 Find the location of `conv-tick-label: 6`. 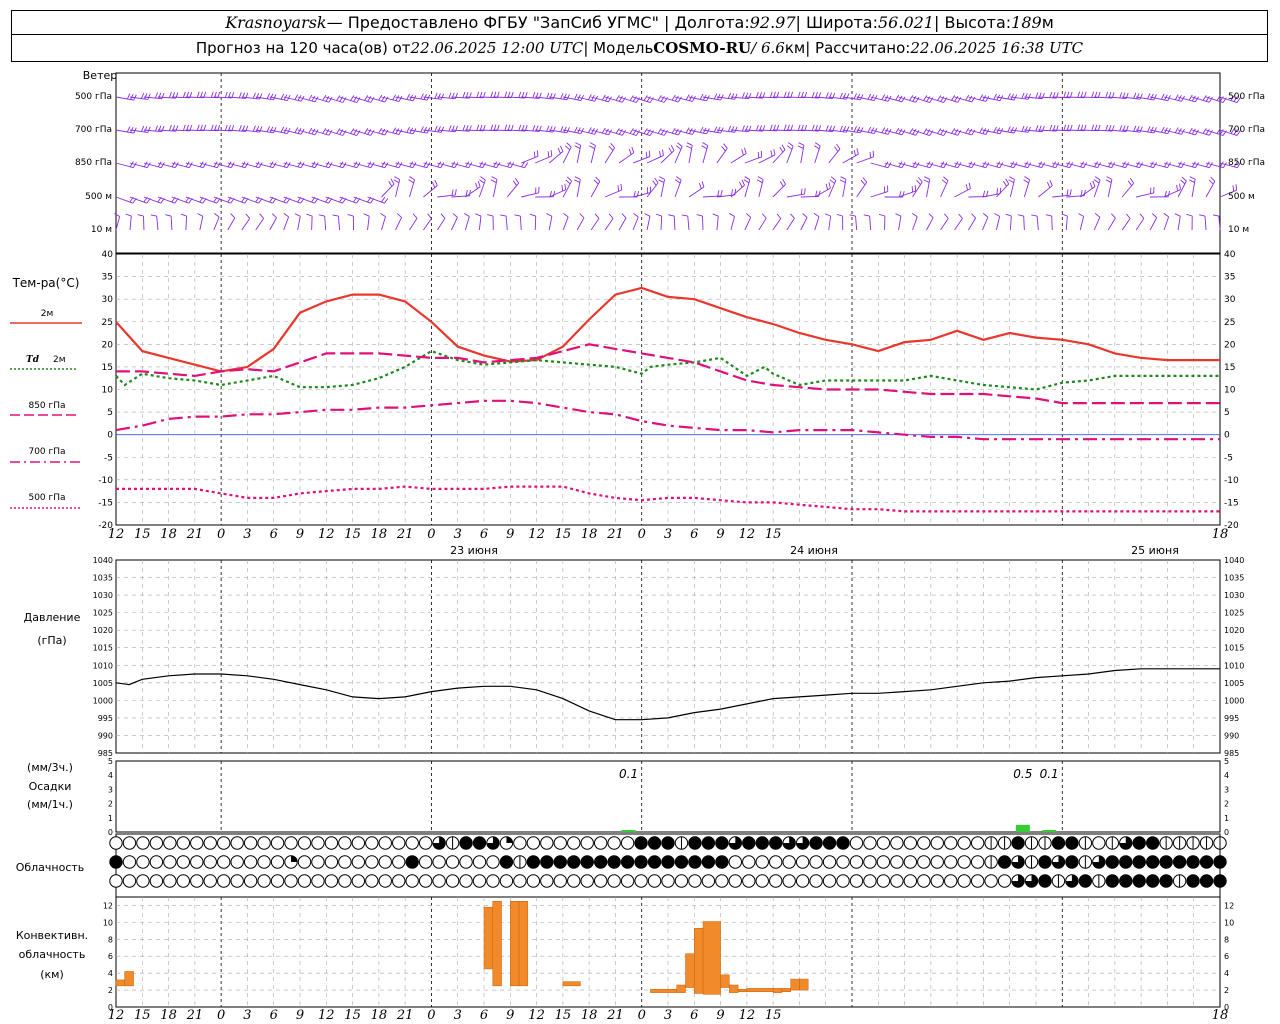

conv-tick-label: 6 is located at coordinates (1226, 956).